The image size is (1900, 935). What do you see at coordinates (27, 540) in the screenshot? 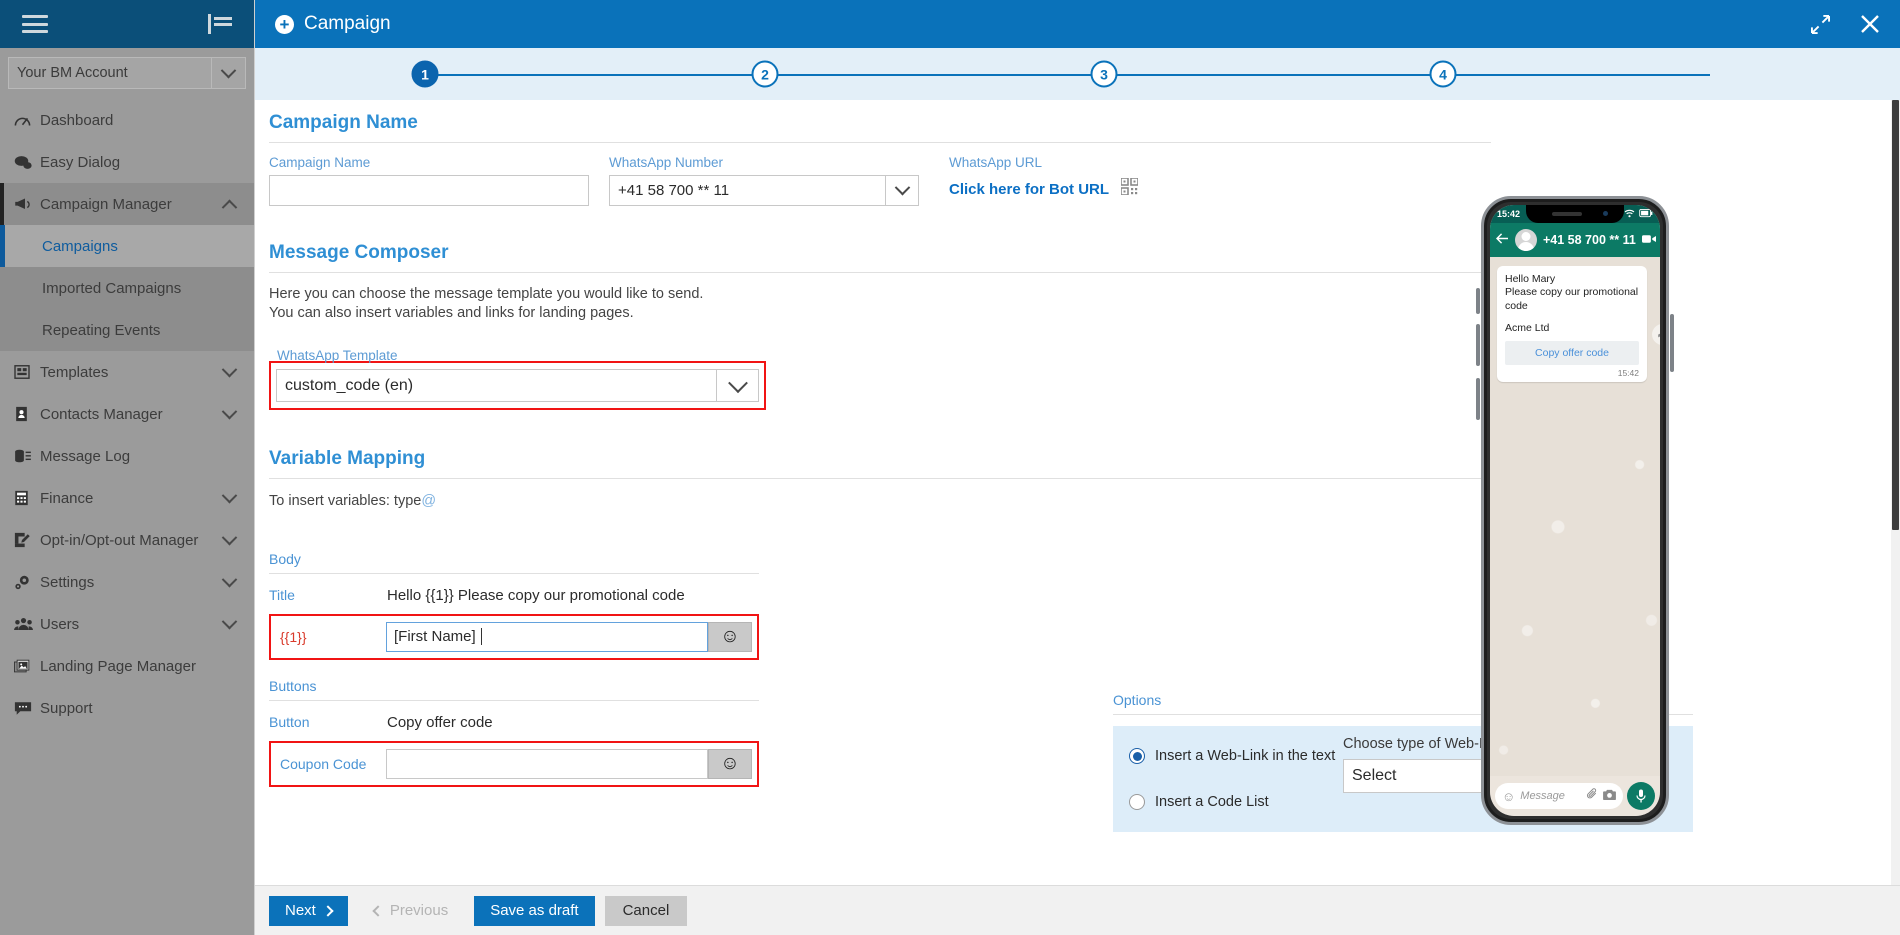
I see `edit-square-icon` at bounding box center [27, 540].